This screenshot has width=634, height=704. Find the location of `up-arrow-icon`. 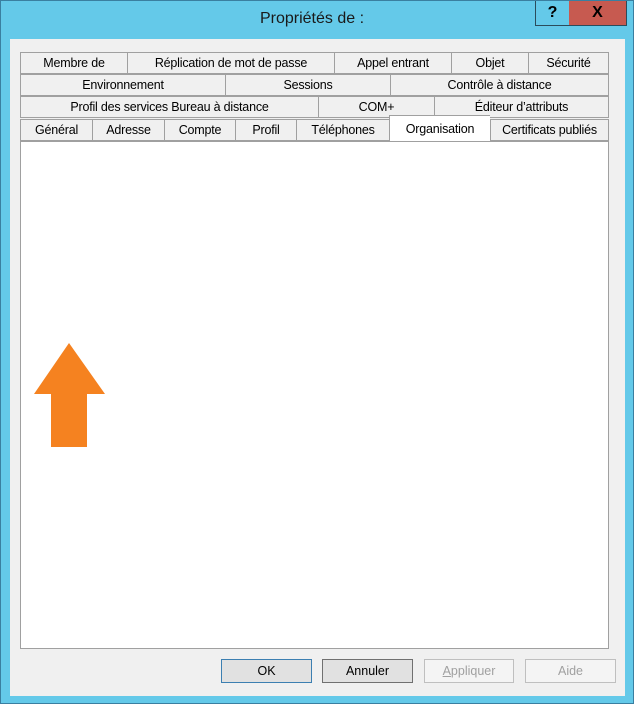

up-arrow-icon is located at coordinates (69, 395).